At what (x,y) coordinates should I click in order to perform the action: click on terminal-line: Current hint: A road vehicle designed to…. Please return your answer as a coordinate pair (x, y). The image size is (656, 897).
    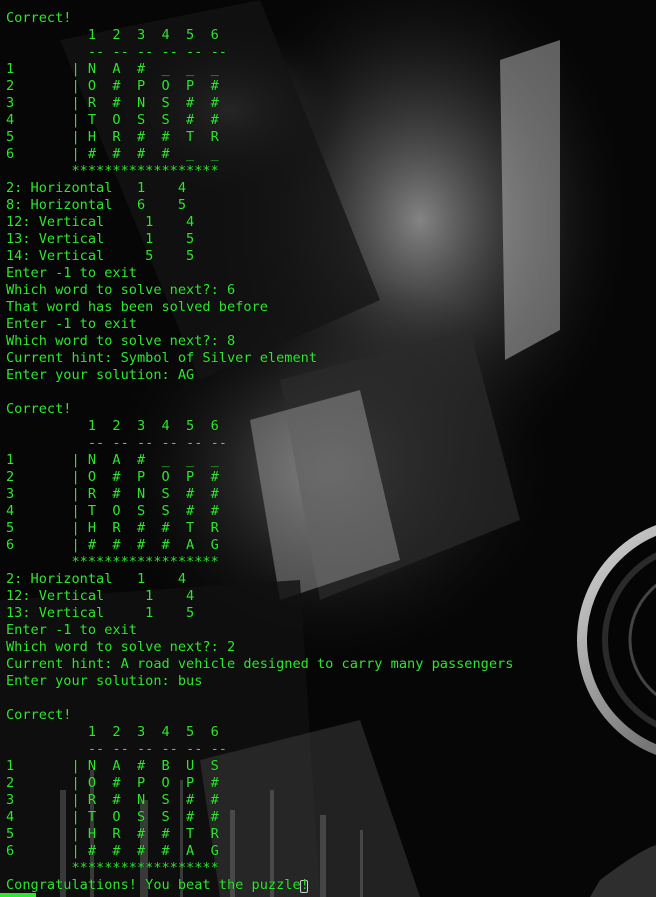
    Looking at the image, I should click on (260, 664).